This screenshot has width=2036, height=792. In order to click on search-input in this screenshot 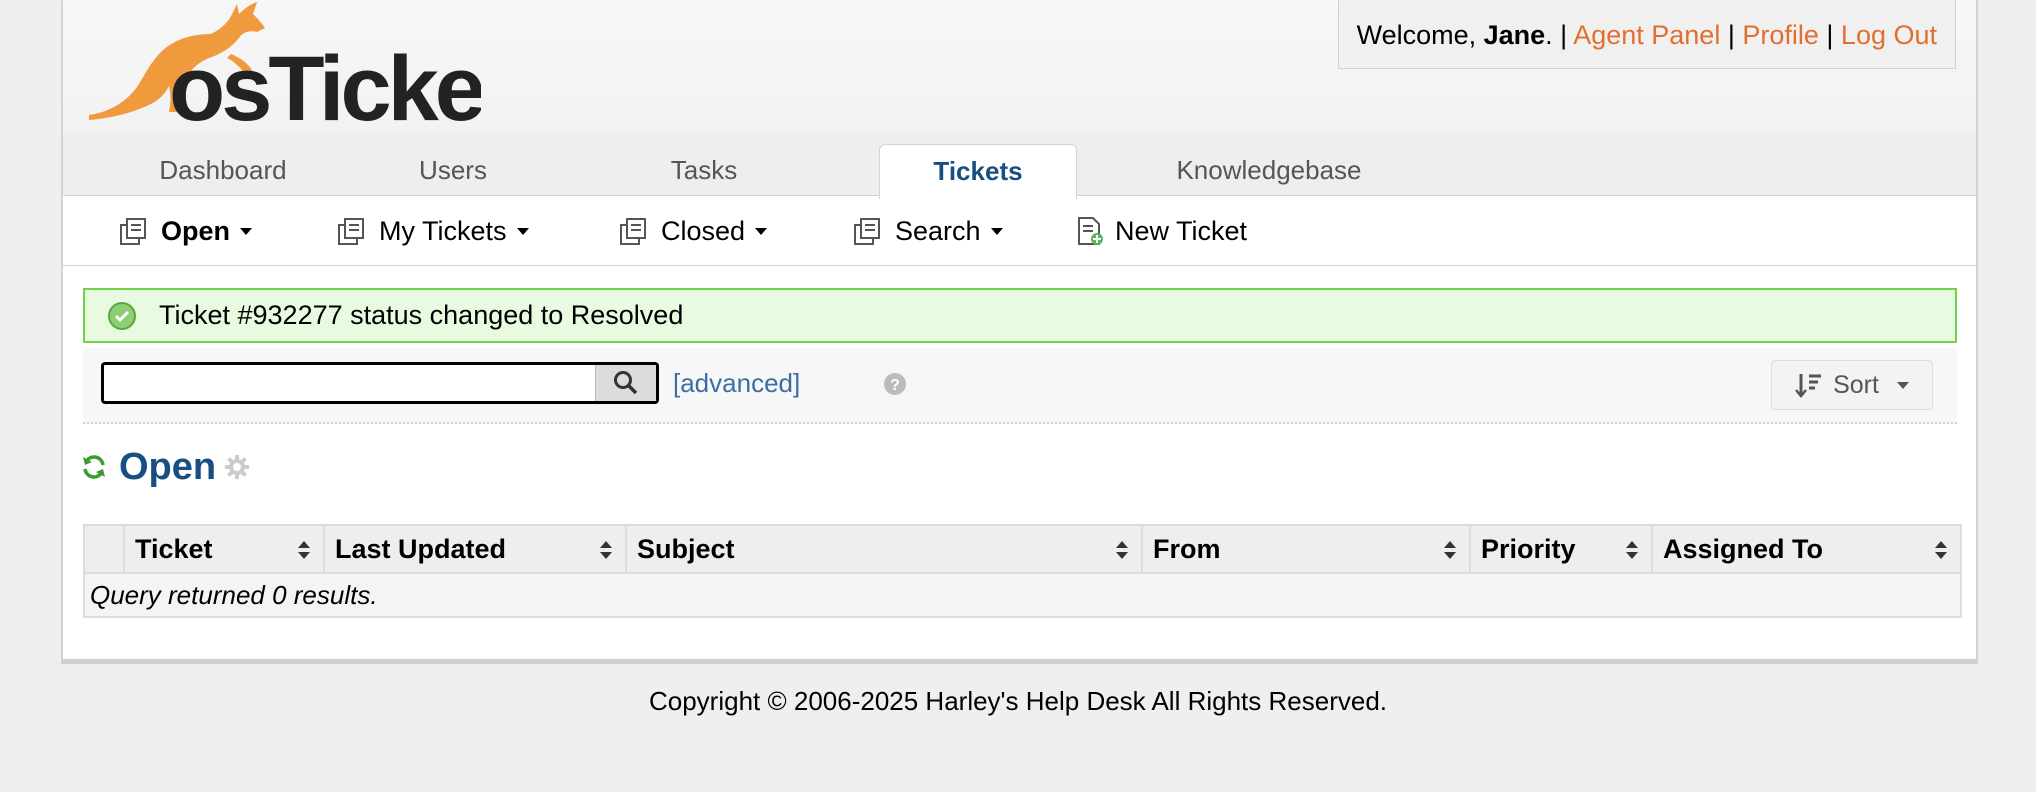, I will do `click(342, 384)`.